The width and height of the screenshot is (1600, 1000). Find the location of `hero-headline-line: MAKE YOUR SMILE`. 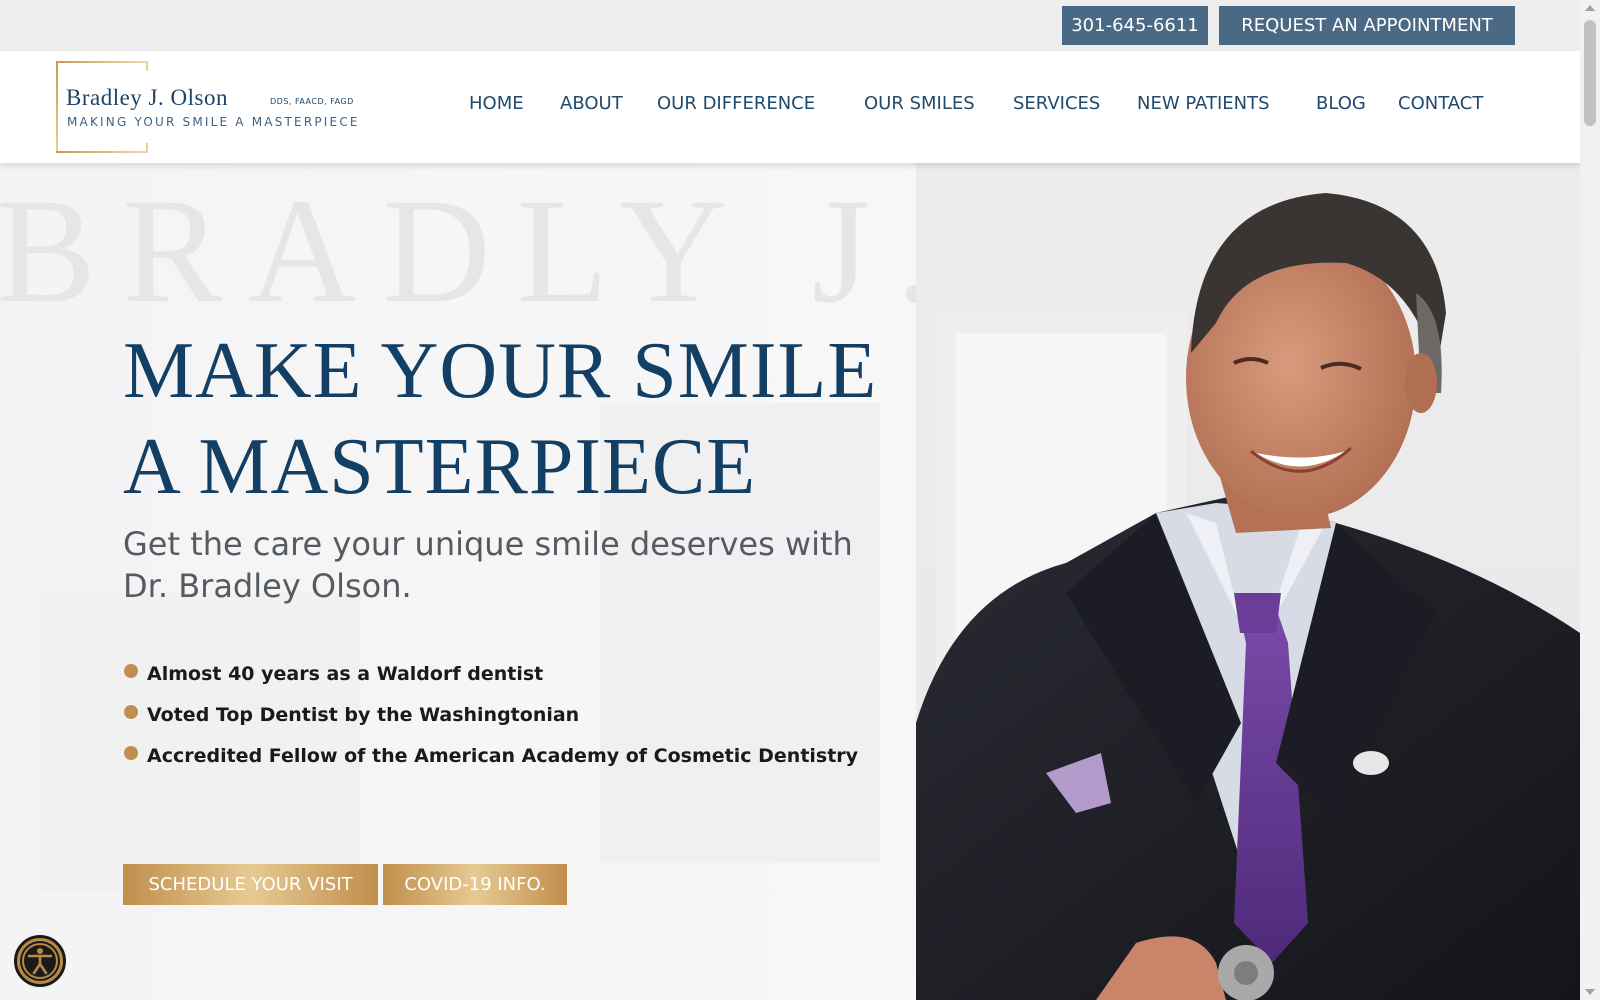

hero-headline-line: MAKE YOUR SMILE is located at coordinates (500, 371).